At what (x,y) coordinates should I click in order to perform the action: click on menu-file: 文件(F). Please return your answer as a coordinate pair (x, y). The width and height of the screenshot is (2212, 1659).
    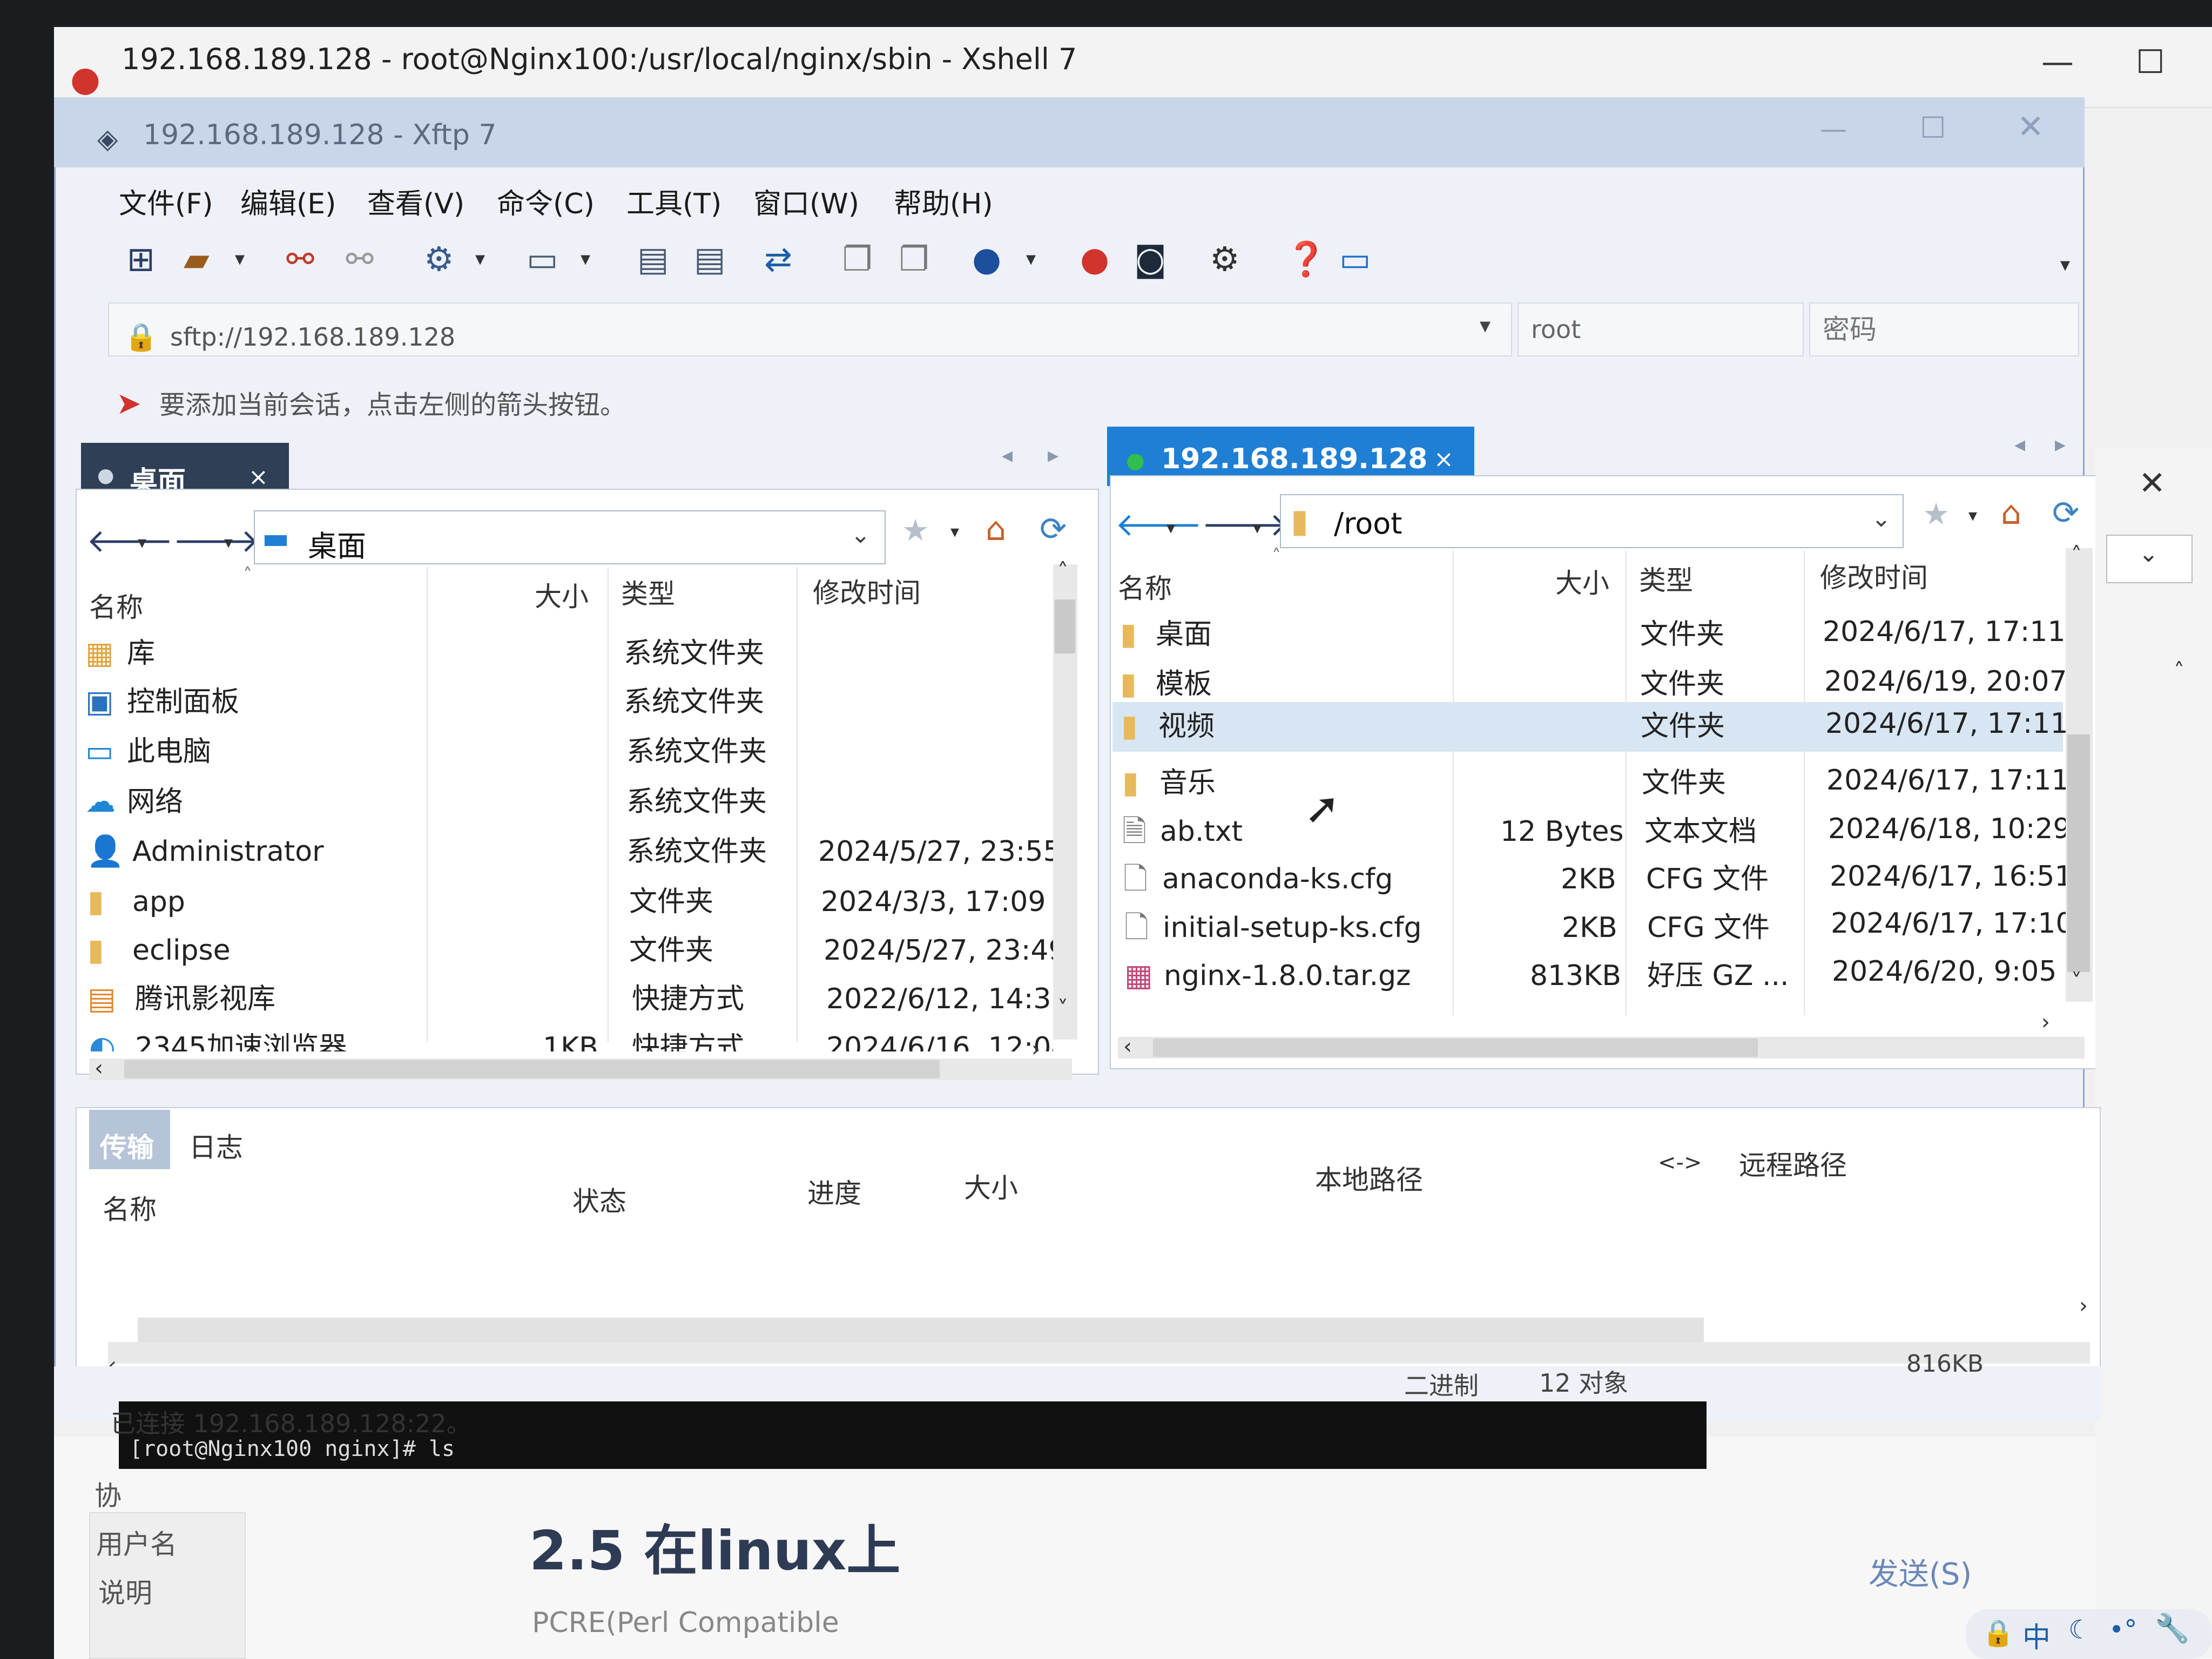
    Looking at the image, I should click on (166, 201).